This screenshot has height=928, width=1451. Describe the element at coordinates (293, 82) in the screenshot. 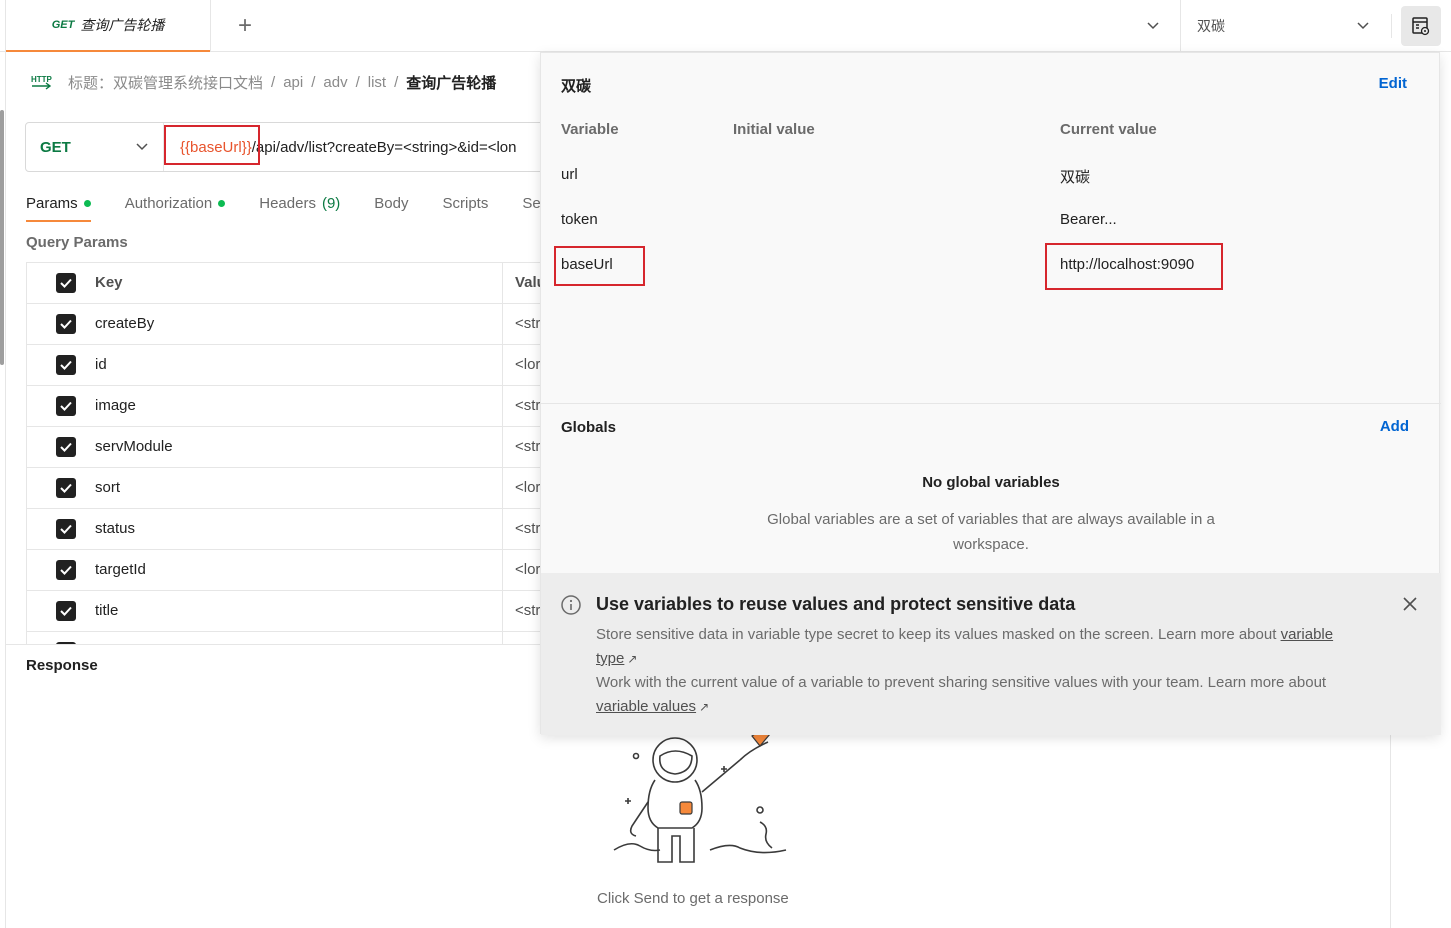

I see `breadcrumb-item: api` at that location.